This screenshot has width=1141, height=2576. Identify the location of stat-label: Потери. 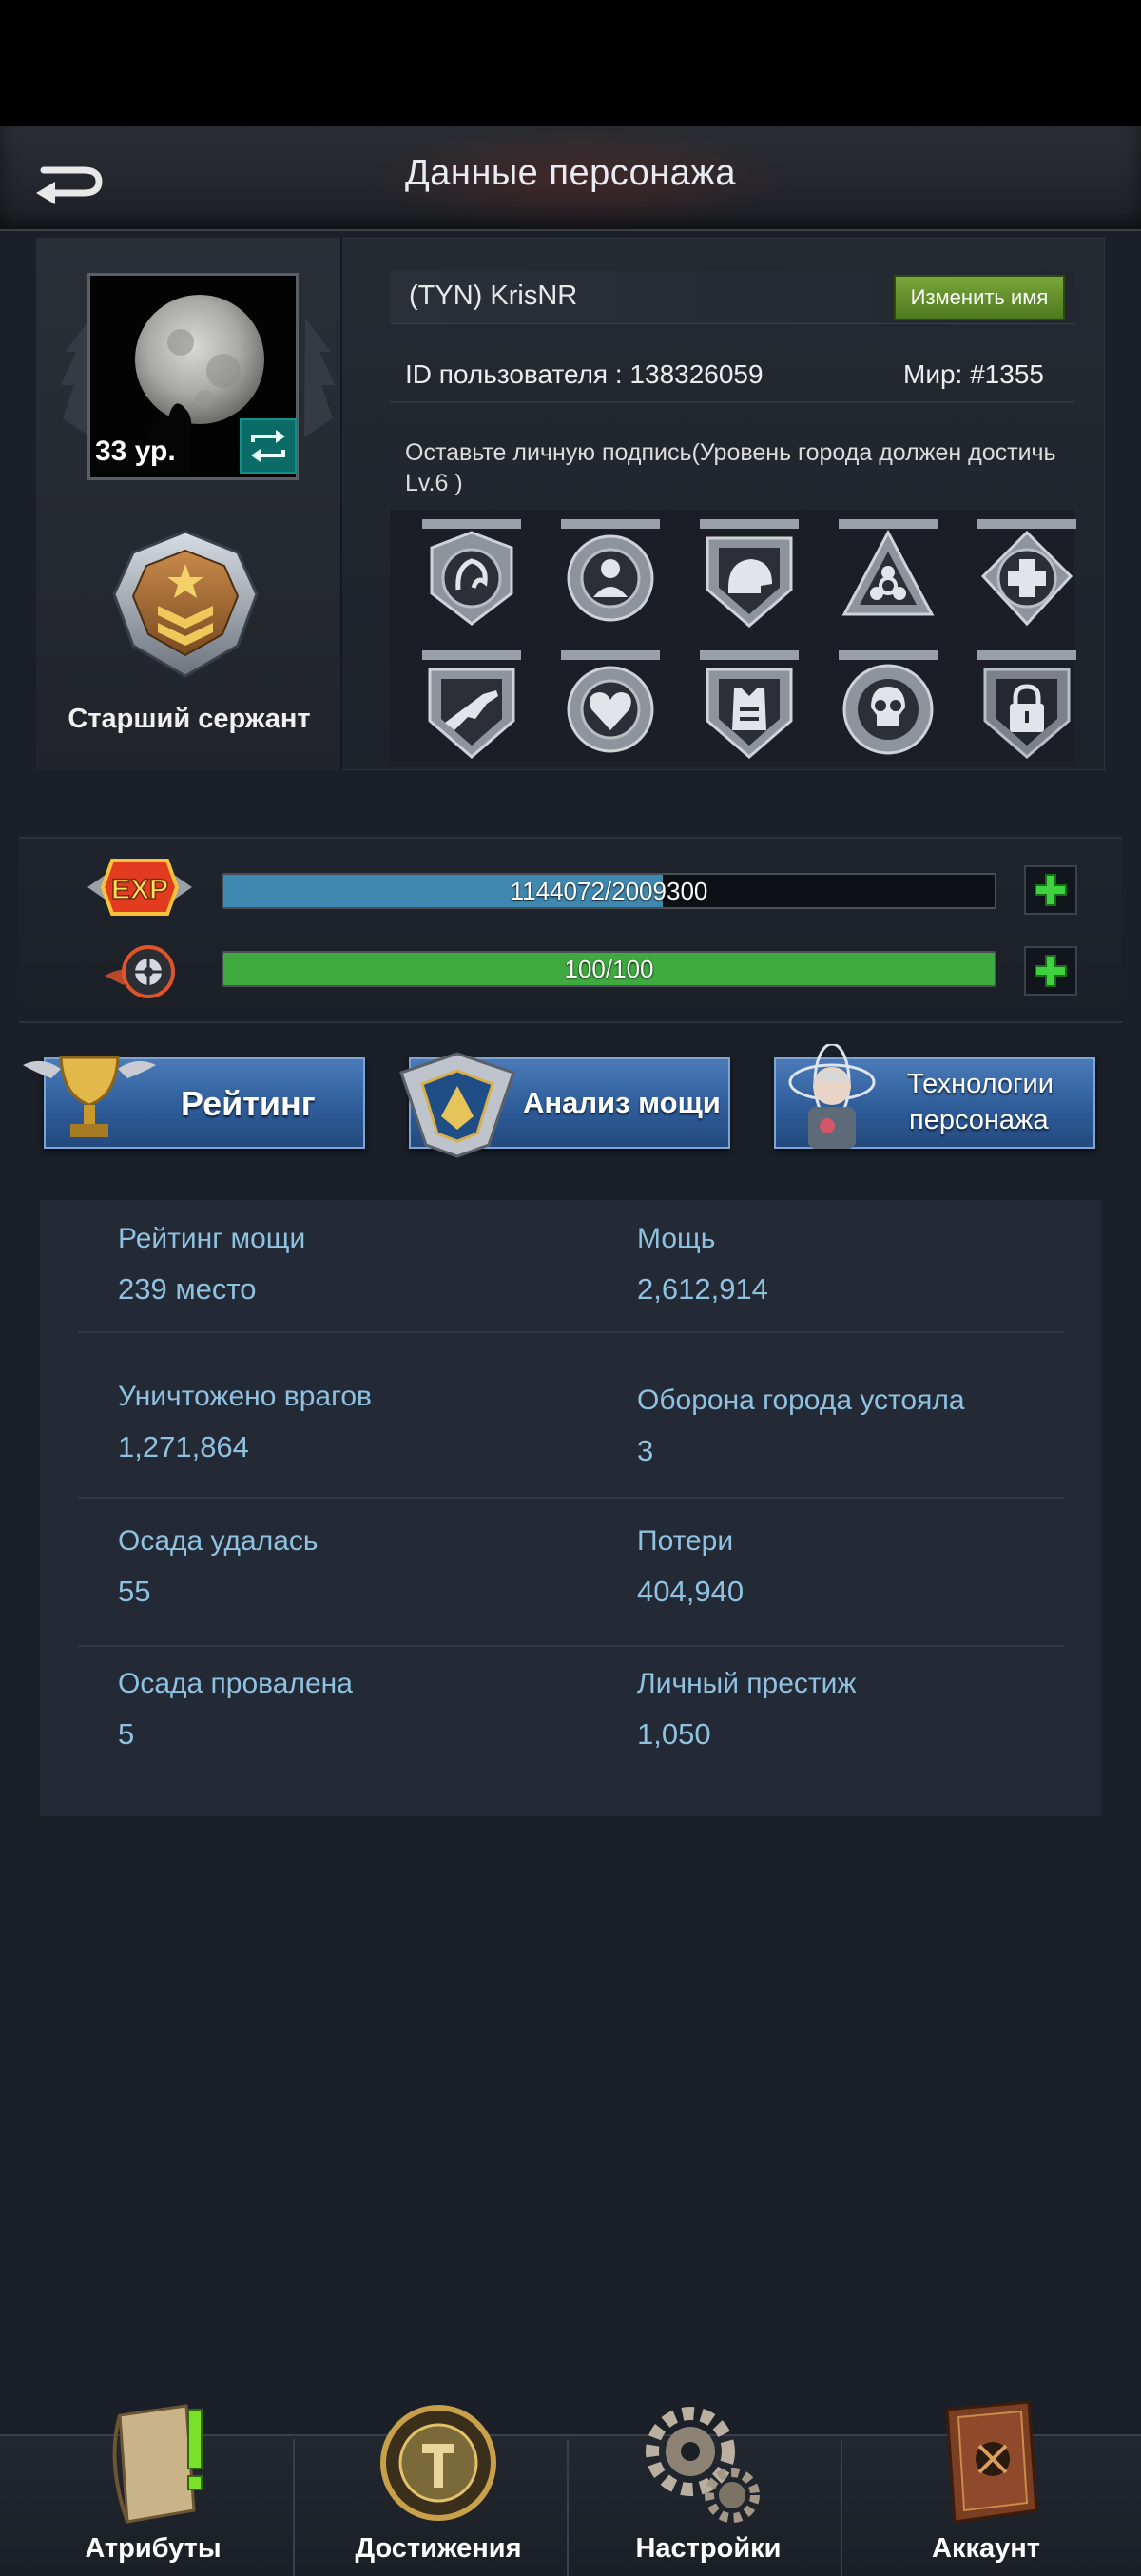
(685, 1541).